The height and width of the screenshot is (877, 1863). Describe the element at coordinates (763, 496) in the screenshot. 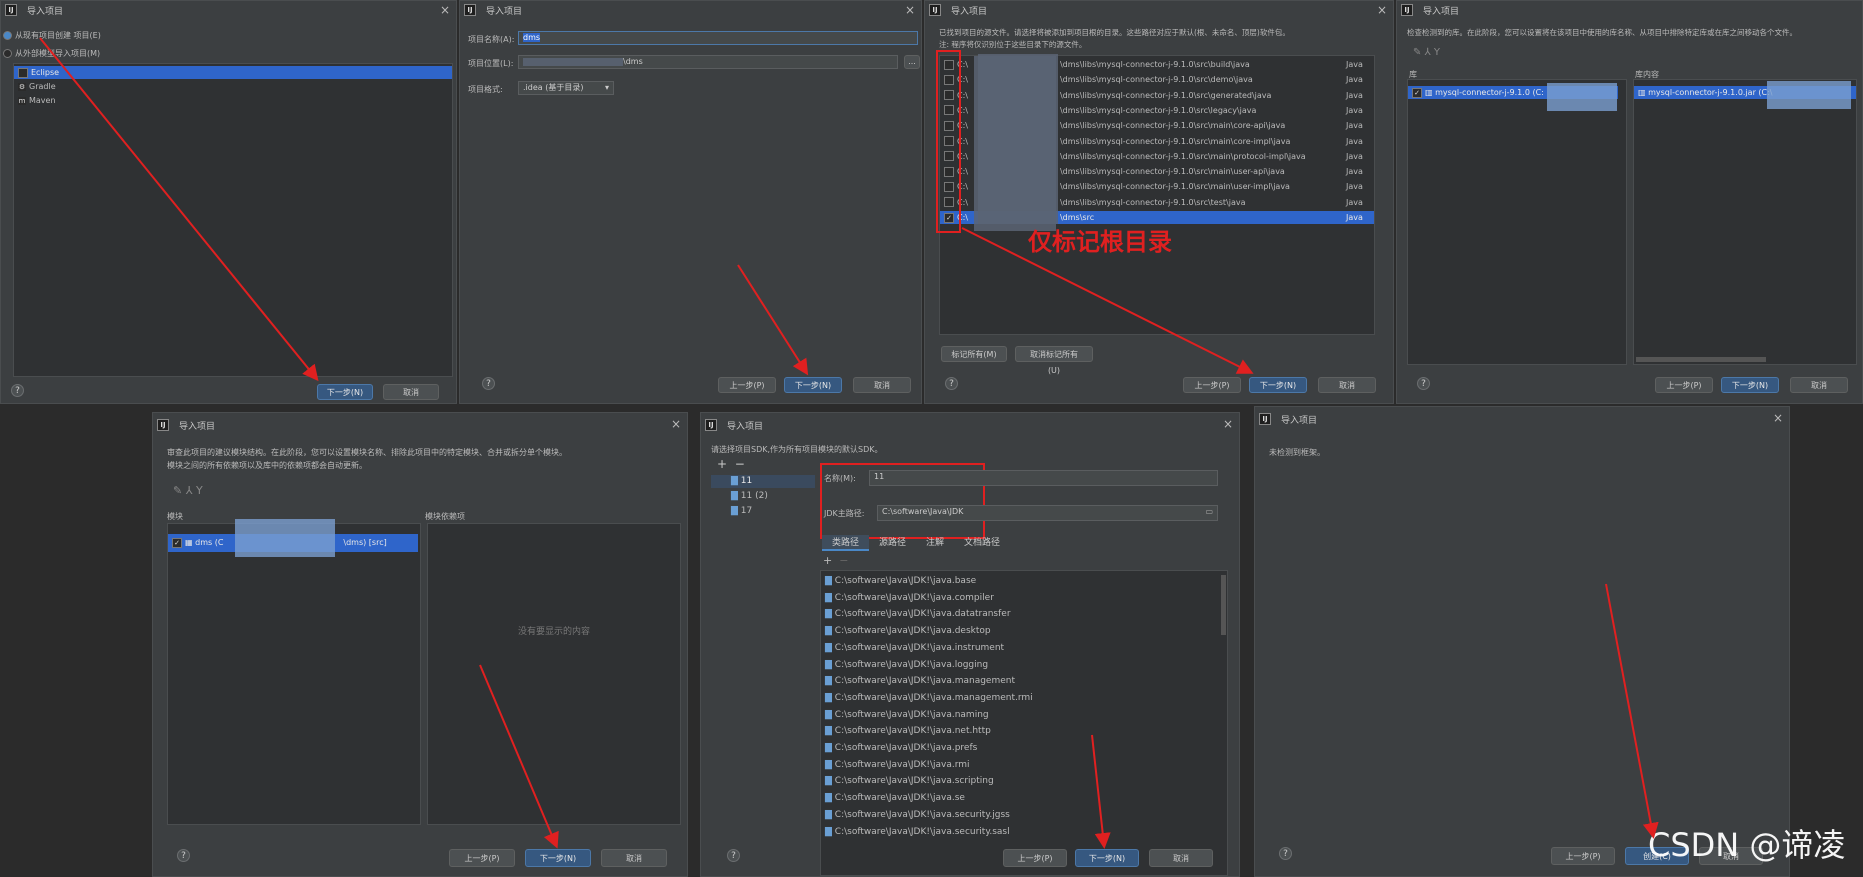

I see `sdk-list-item: ▇ 11 (2)` at that location.